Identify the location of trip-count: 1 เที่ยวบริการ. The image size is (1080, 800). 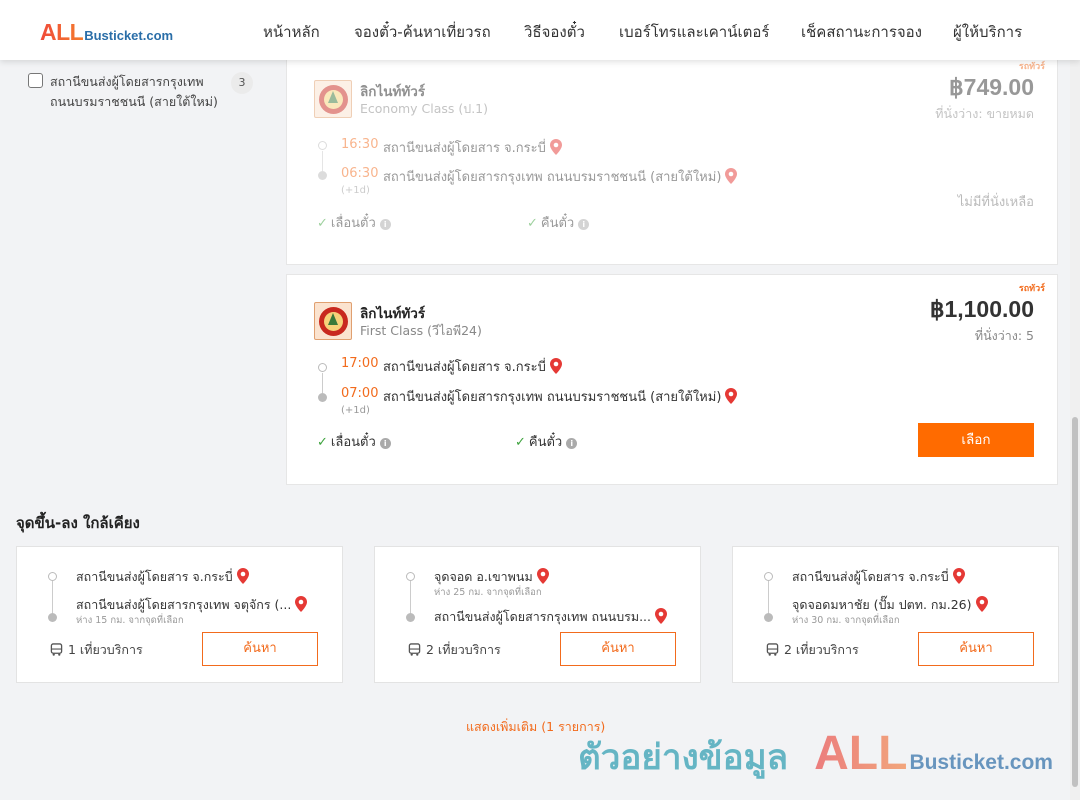
(96, 650).